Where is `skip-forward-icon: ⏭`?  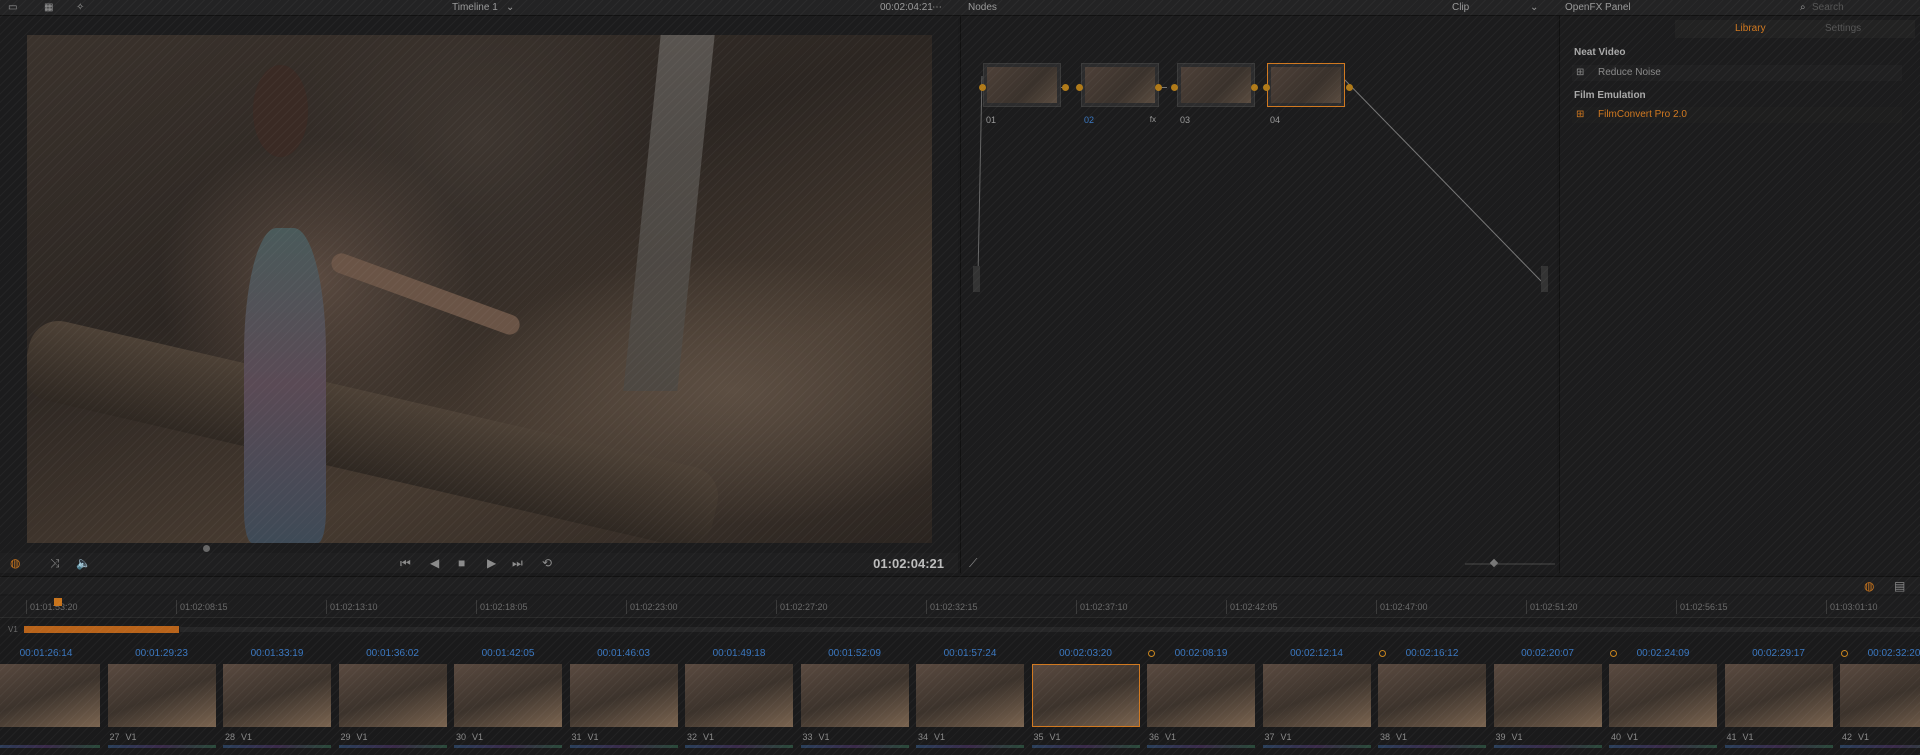
skip-forward-icon: ⏭ is located at coordinates (517, 563).